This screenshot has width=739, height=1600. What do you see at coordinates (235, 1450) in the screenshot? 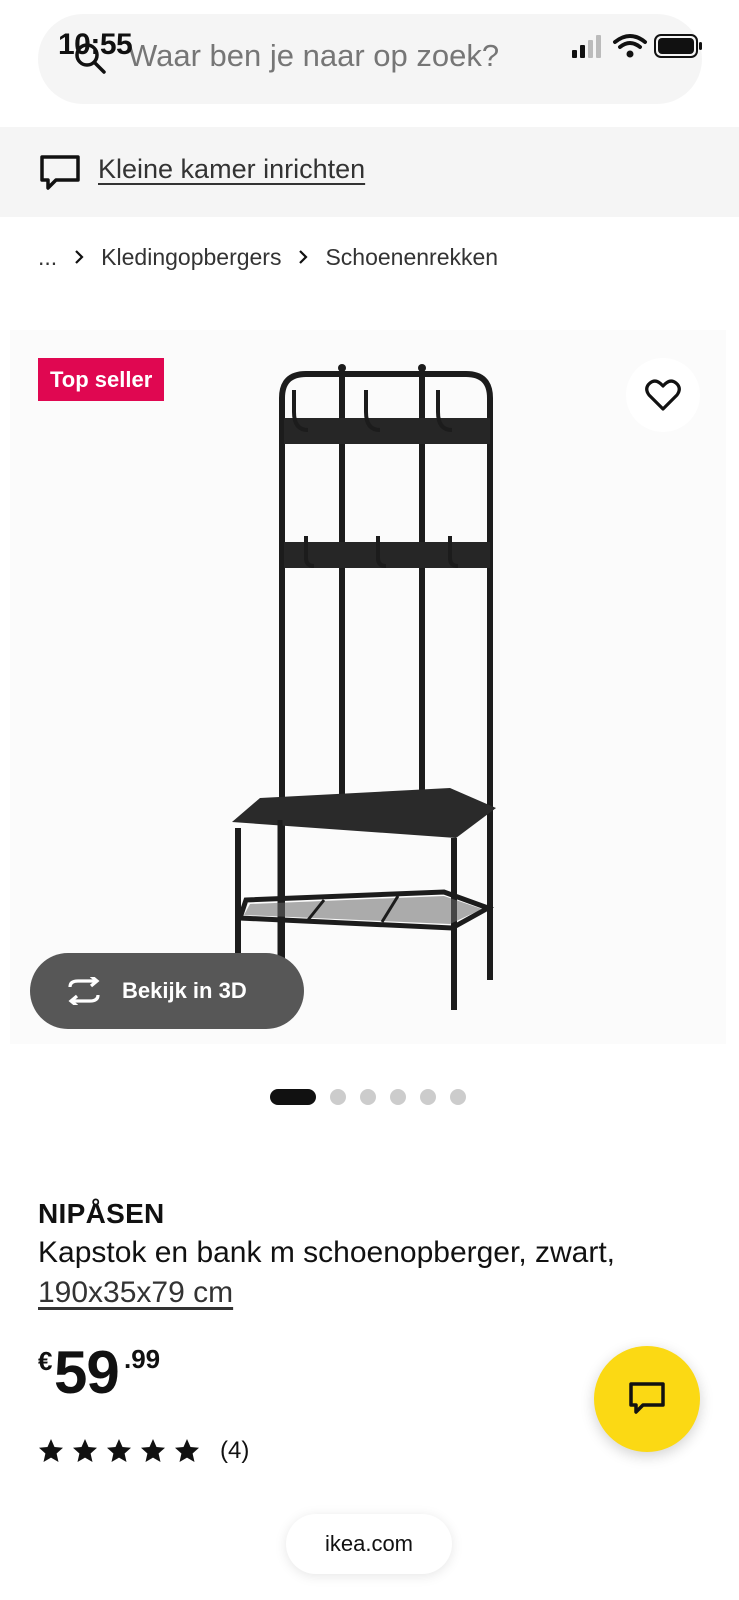
I see `rating-count: (4)` at bounding box center [235, 1450].